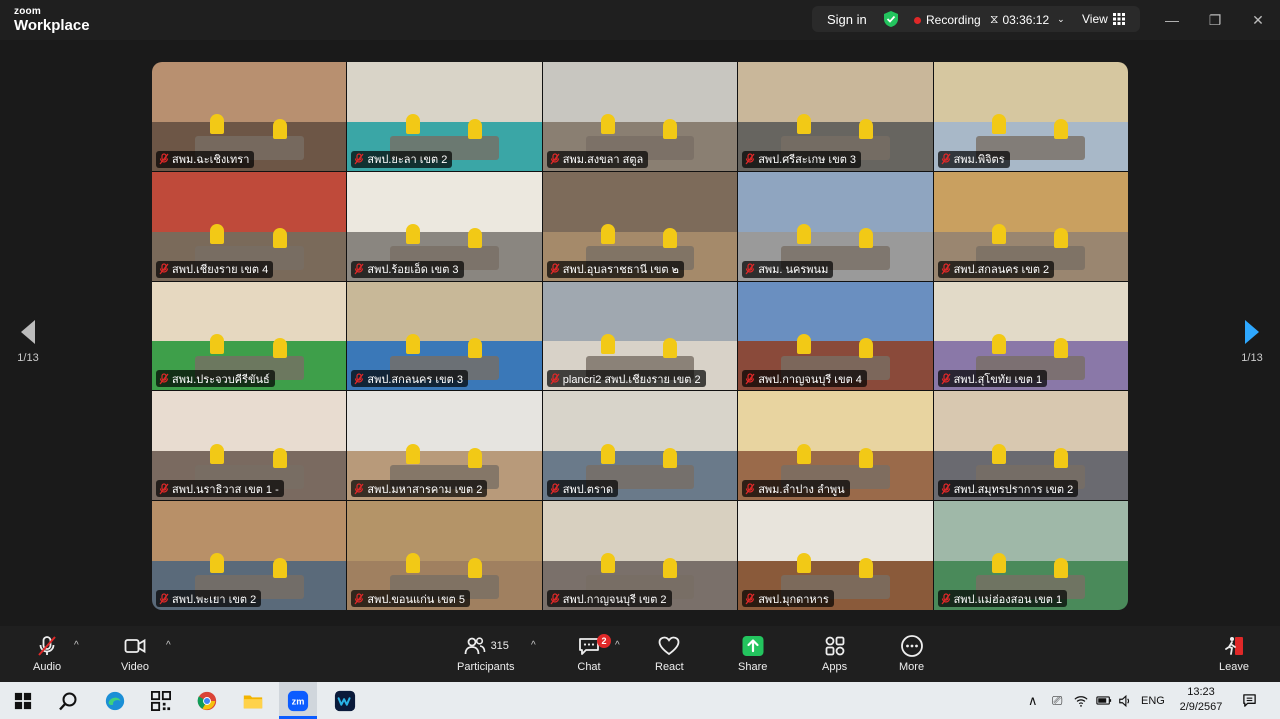 The height and width of the screenshot is (719, 1280). I want to click on minimize-window-button: —, so click(1172, 20).